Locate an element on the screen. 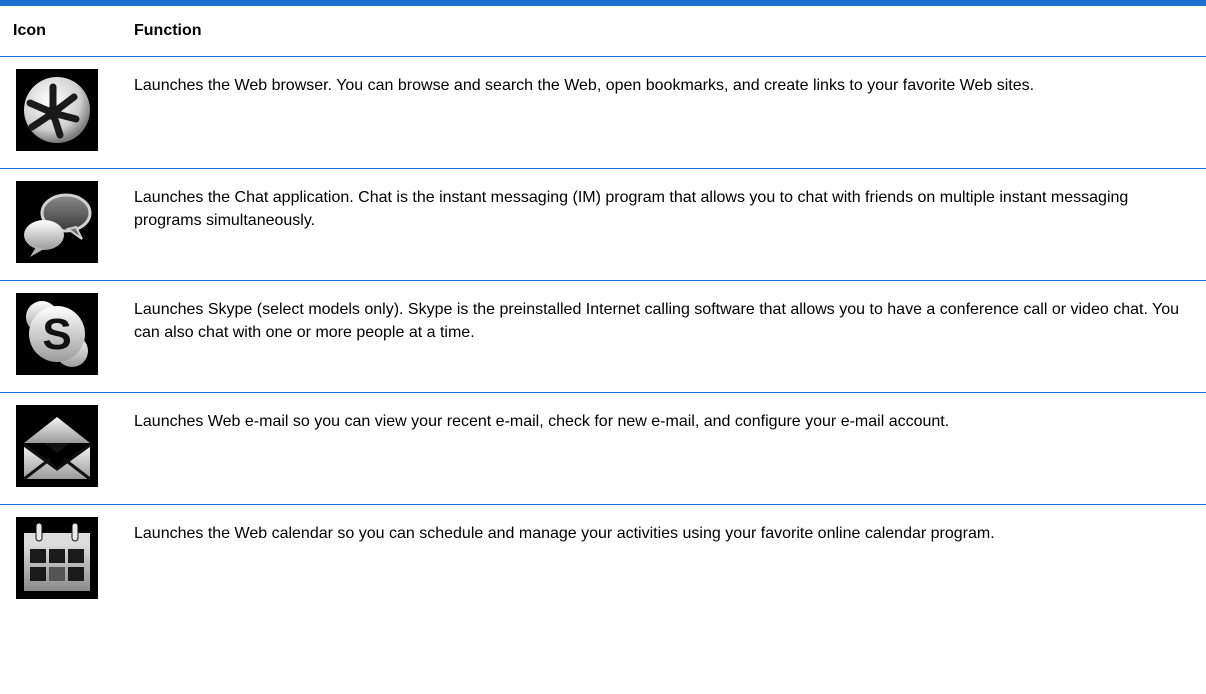 This screenshot has width=1206, height=694. web-browser-icon is located at coordinates (57, 110).